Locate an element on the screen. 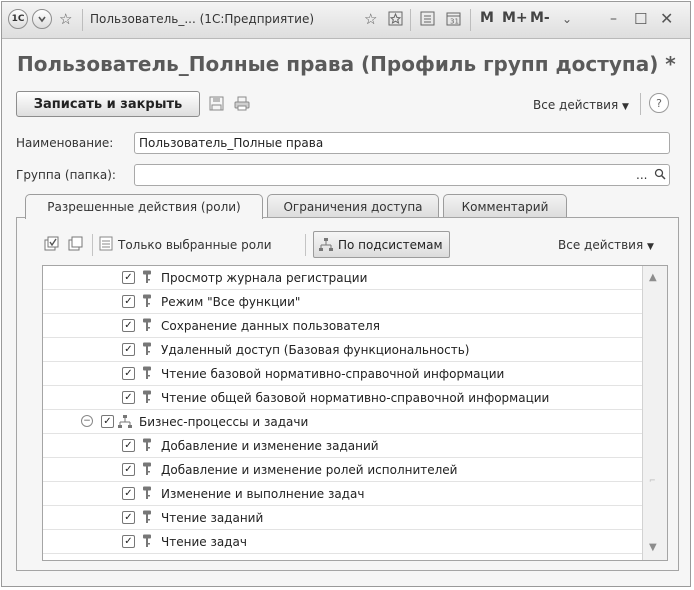 Image resolution: width=694 pixels, height=590 pixels. tree-row: ✓ Чтение заданий is located at coordinates (343, 518).